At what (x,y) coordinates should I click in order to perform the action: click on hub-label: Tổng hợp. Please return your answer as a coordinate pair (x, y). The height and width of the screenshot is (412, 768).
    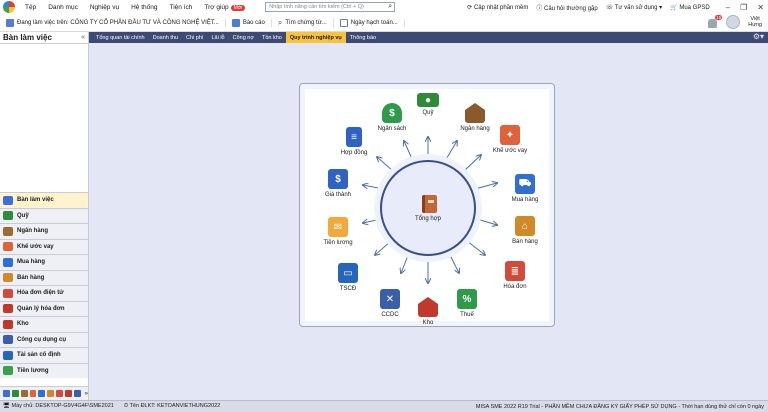
    Looking at the image, I should click on (428, 219).